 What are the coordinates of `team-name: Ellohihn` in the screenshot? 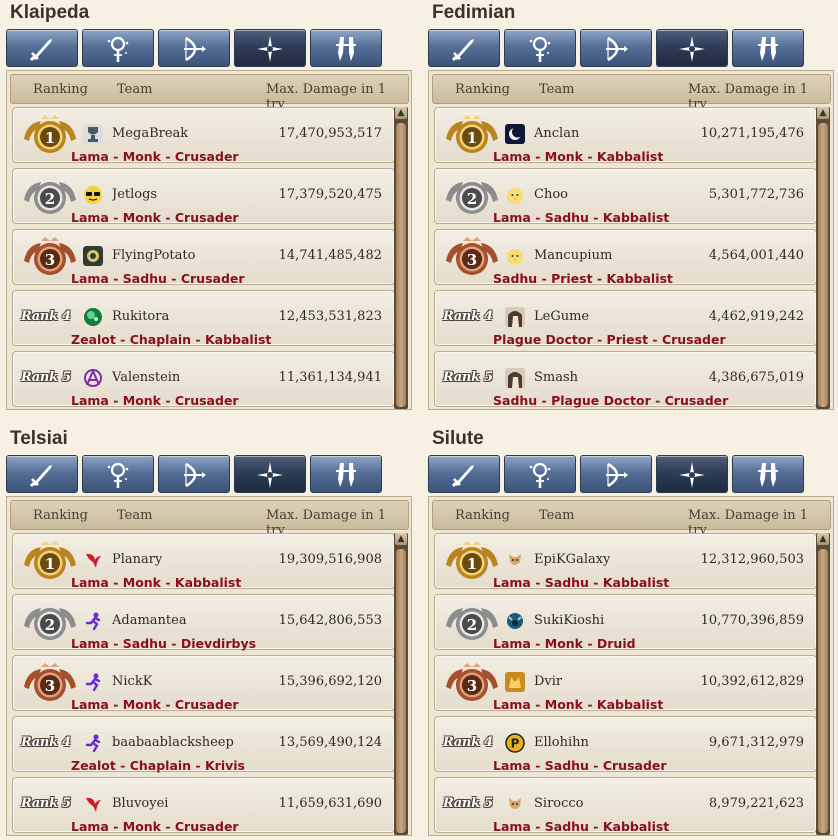 It's located at (561, 742).